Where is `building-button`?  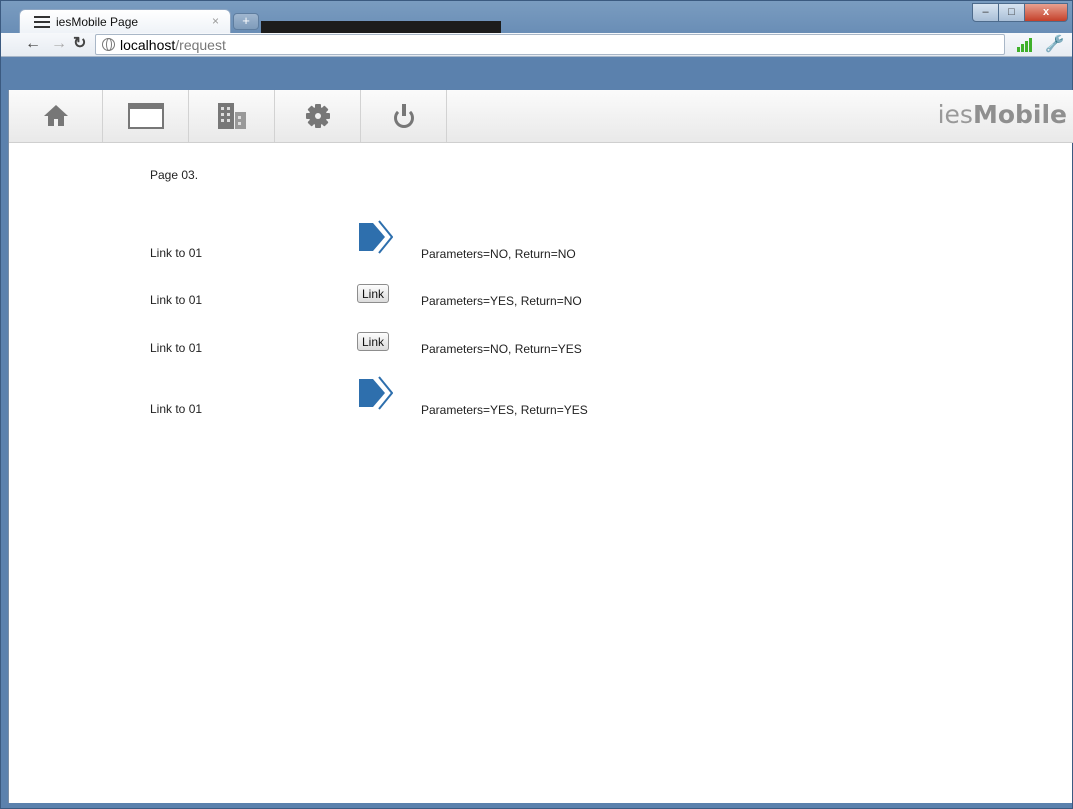
building-button is located at coordinates (232, 116).